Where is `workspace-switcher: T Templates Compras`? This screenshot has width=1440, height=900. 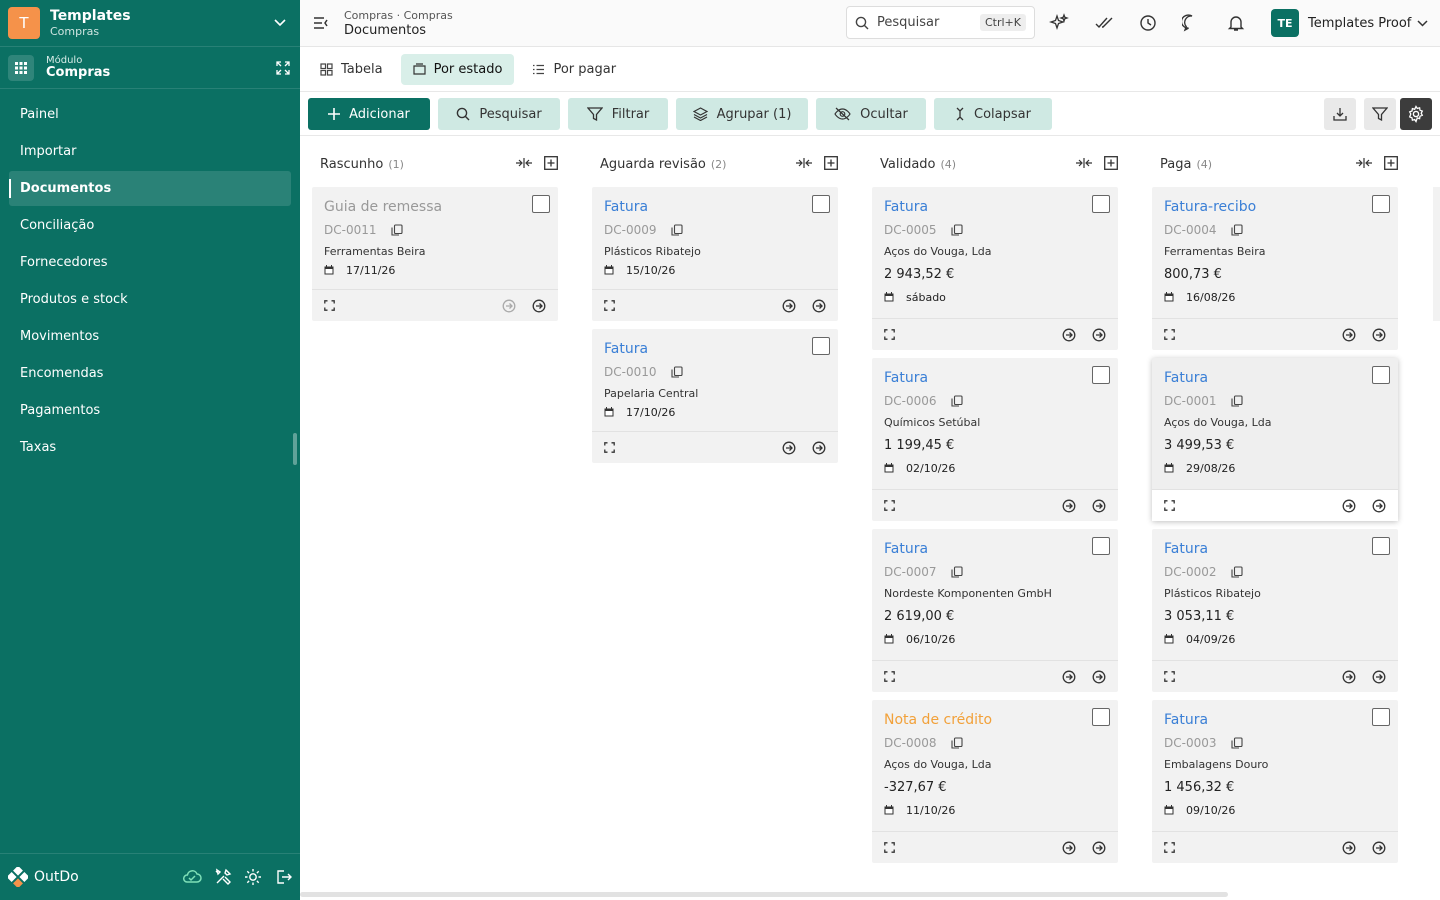 workspace-switcher: T Templates Compras is located at coordinates (150, 23).